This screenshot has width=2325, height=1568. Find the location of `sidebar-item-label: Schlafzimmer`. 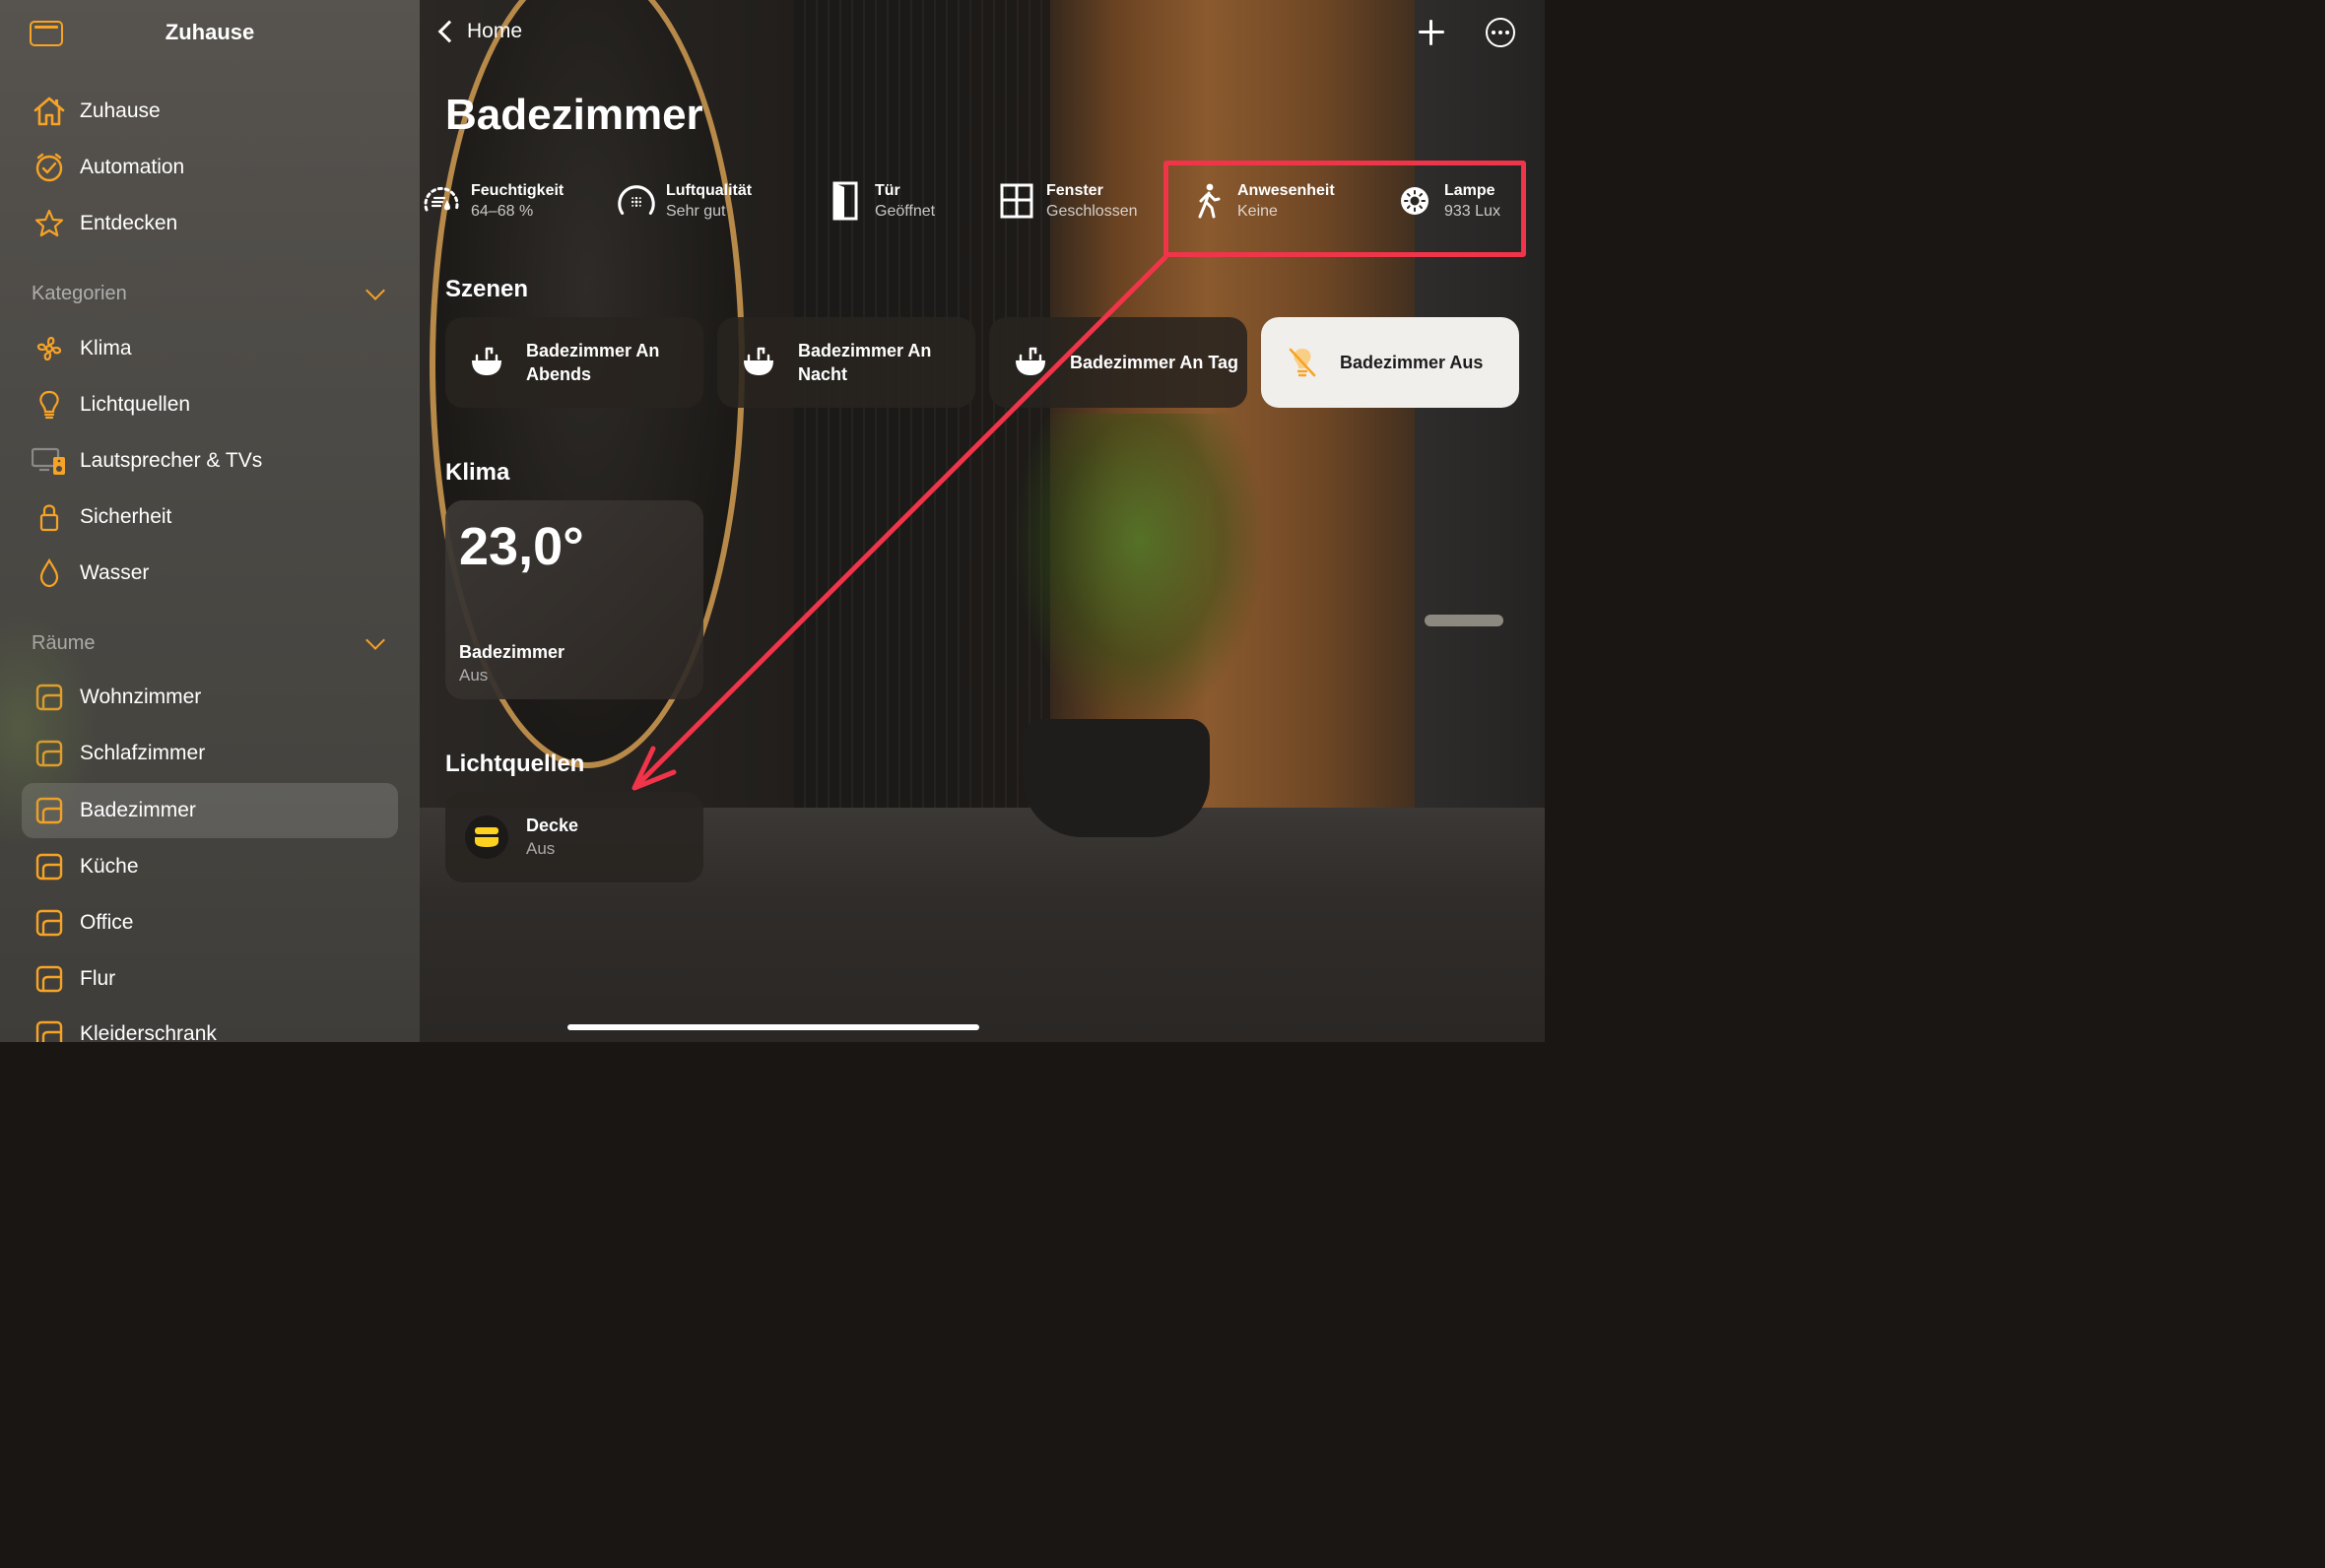

sidebar-item-label: Schlafzimmer is located at coordinates (143, 753).